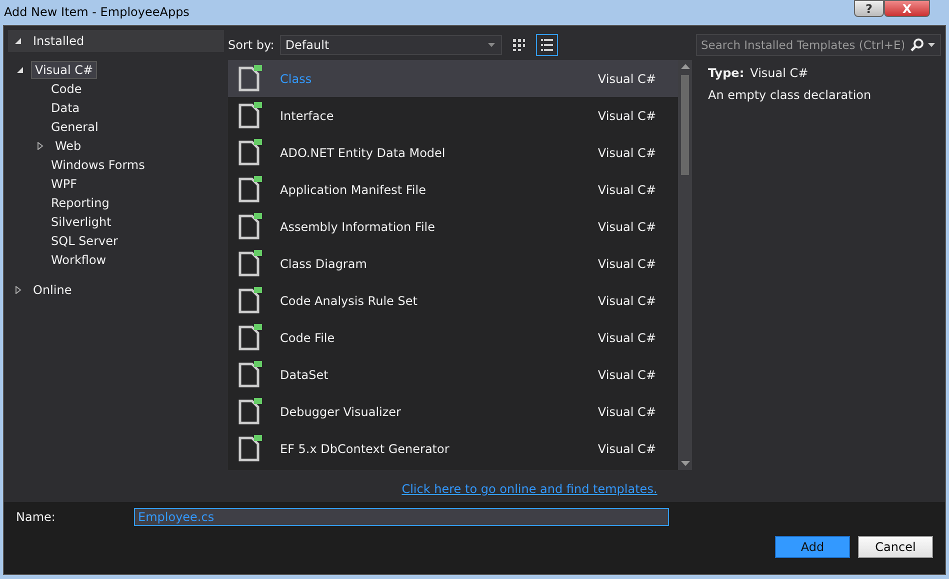  I want to click on template-name: DataSet, so click(305, 375).